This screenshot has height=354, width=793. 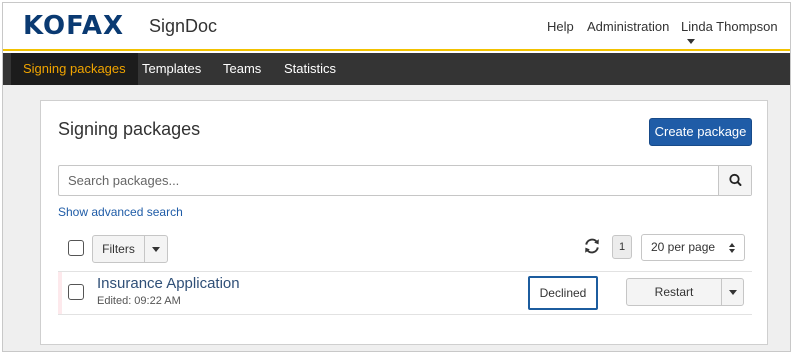 What do you see at coordinates (405, 314) in the screenshot?
I see `list-divider-bottom` at bounding box center [405, 314].